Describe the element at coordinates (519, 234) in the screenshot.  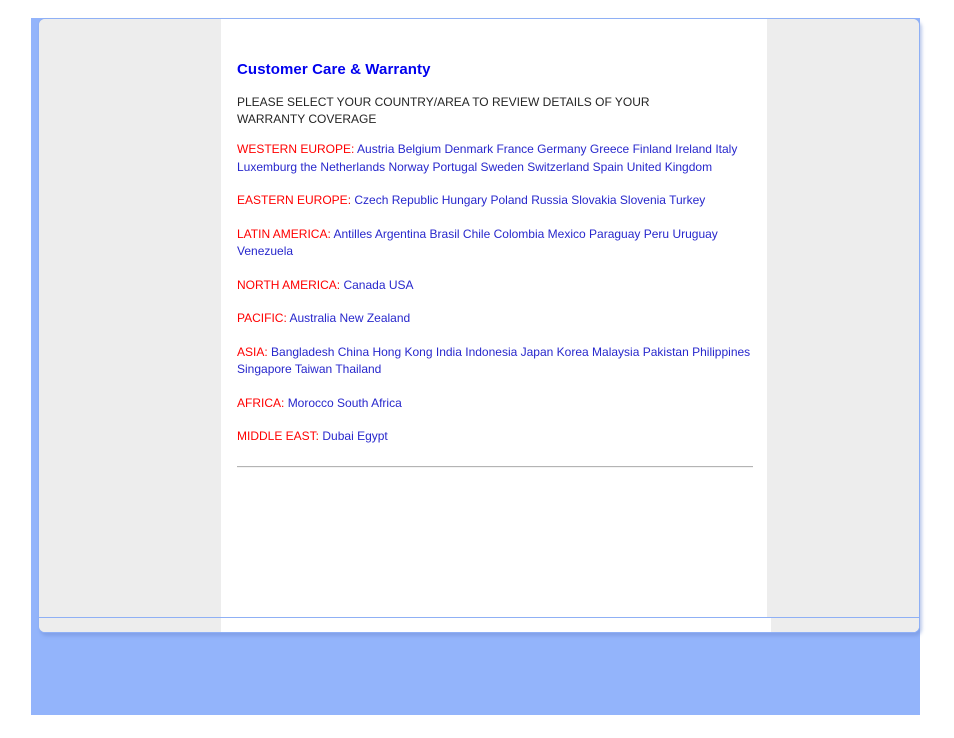
I see `country-link: Colombia` at that location.